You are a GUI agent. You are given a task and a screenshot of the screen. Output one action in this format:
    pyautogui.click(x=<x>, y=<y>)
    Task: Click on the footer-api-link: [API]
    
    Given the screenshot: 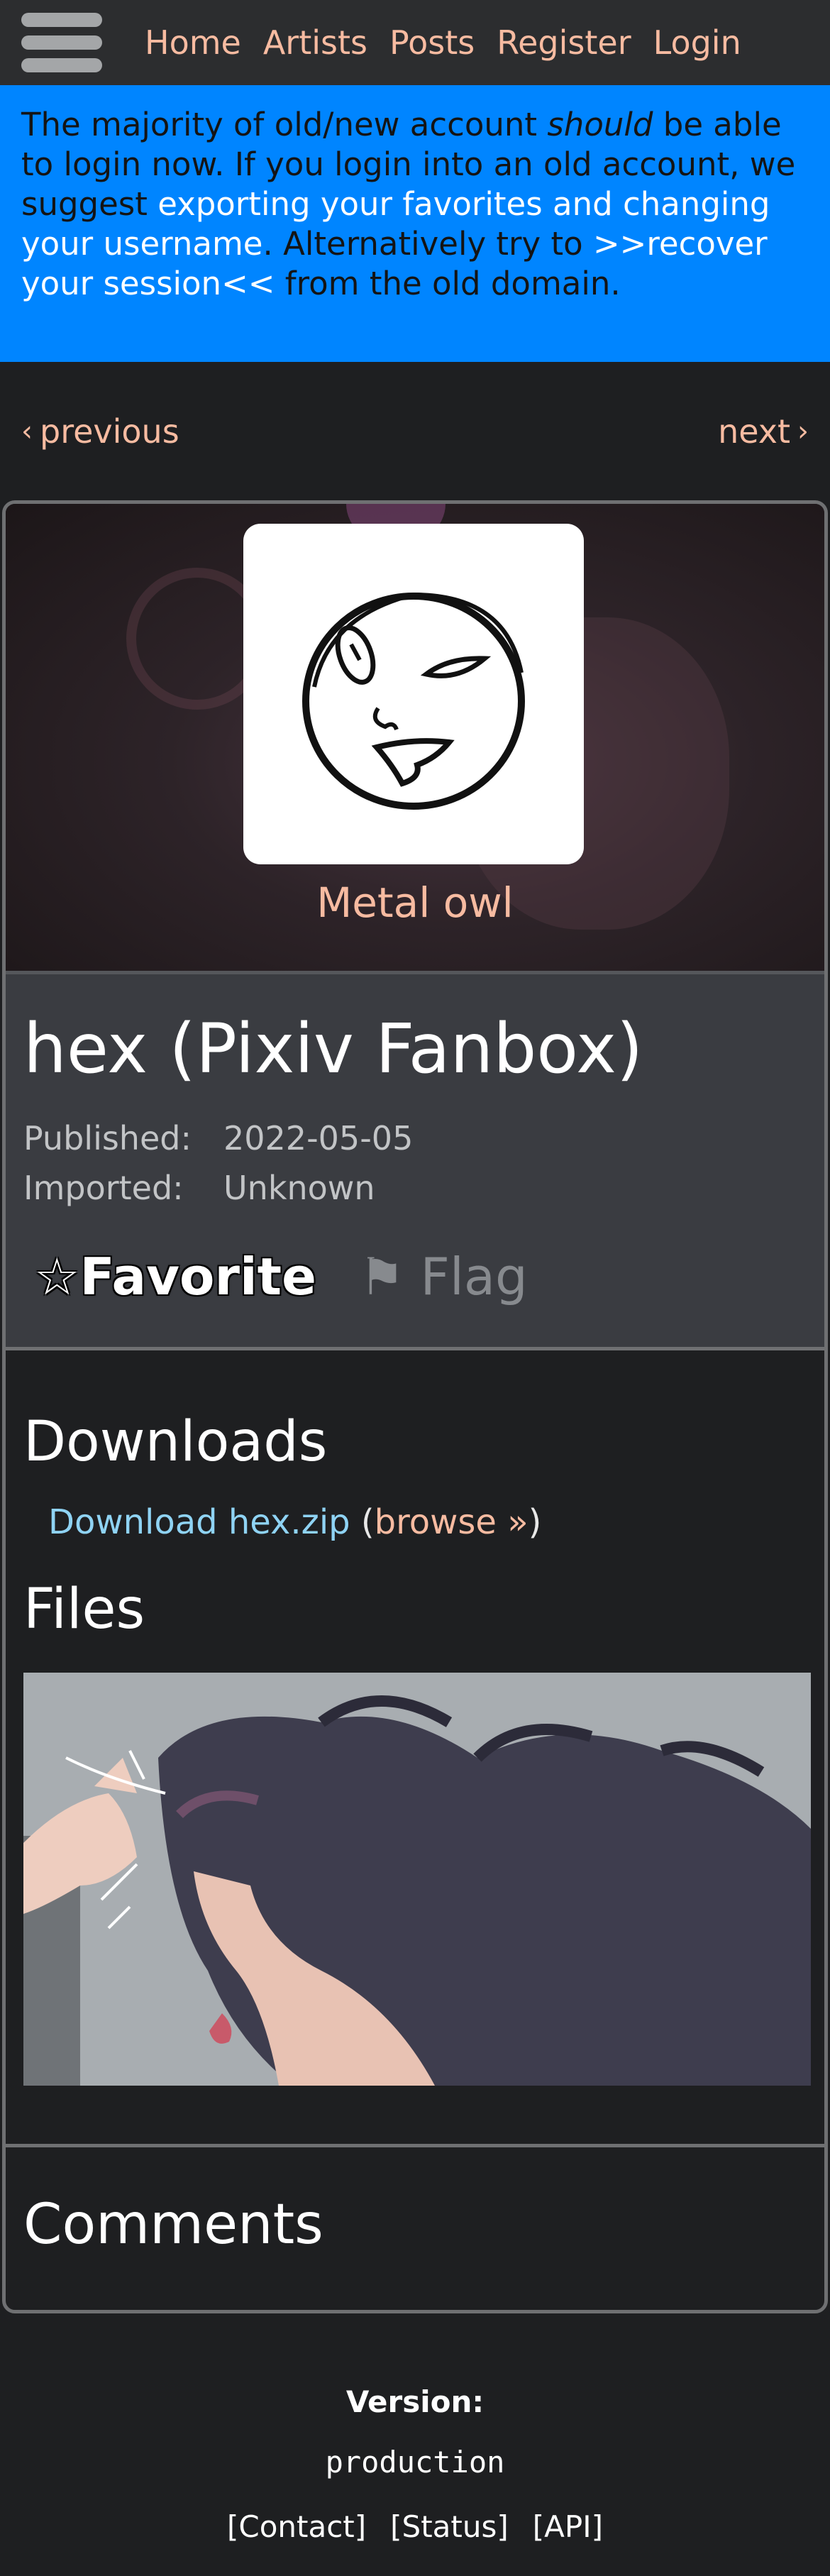 What is the action you would take?
    pyautogui.click(x=568, y=2526)
    